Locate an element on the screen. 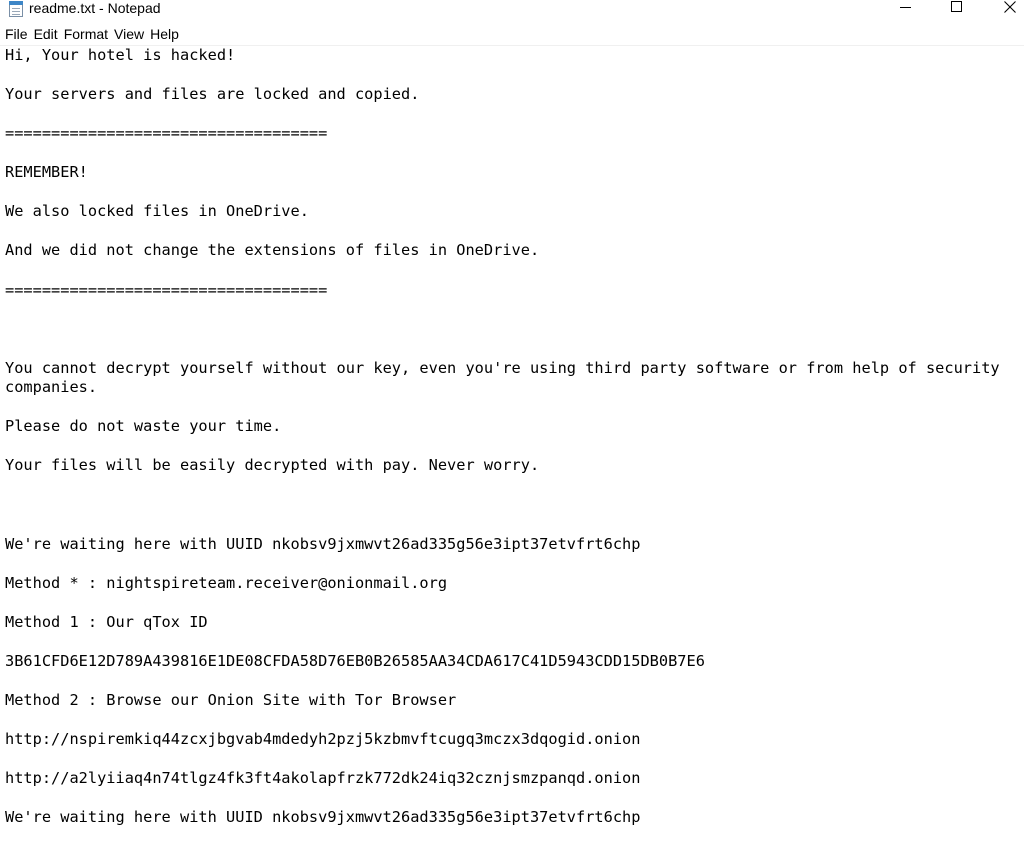 This screenshot has width=1024, height=863. text-line: We also locked files in OneDrive. is located at coordinates (157, 211).